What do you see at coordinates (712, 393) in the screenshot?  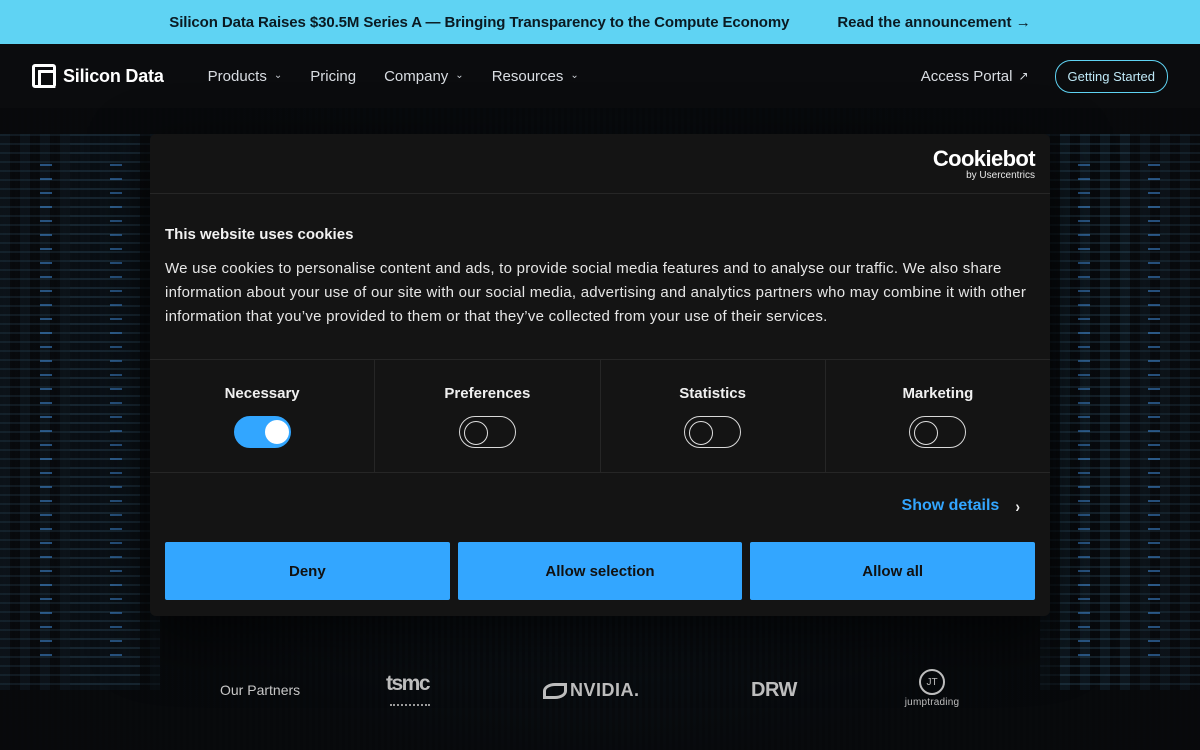 I see `toggle-label: Statistics` at bounding box center [712, 393].